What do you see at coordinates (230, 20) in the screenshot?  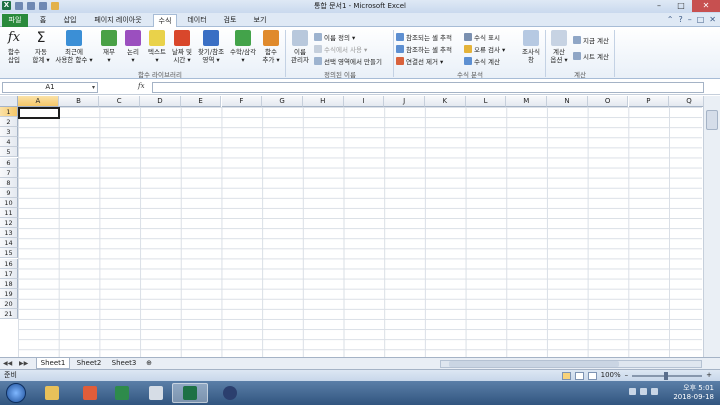 I see `tab-review: 검토` at bounding box center [230, 20].